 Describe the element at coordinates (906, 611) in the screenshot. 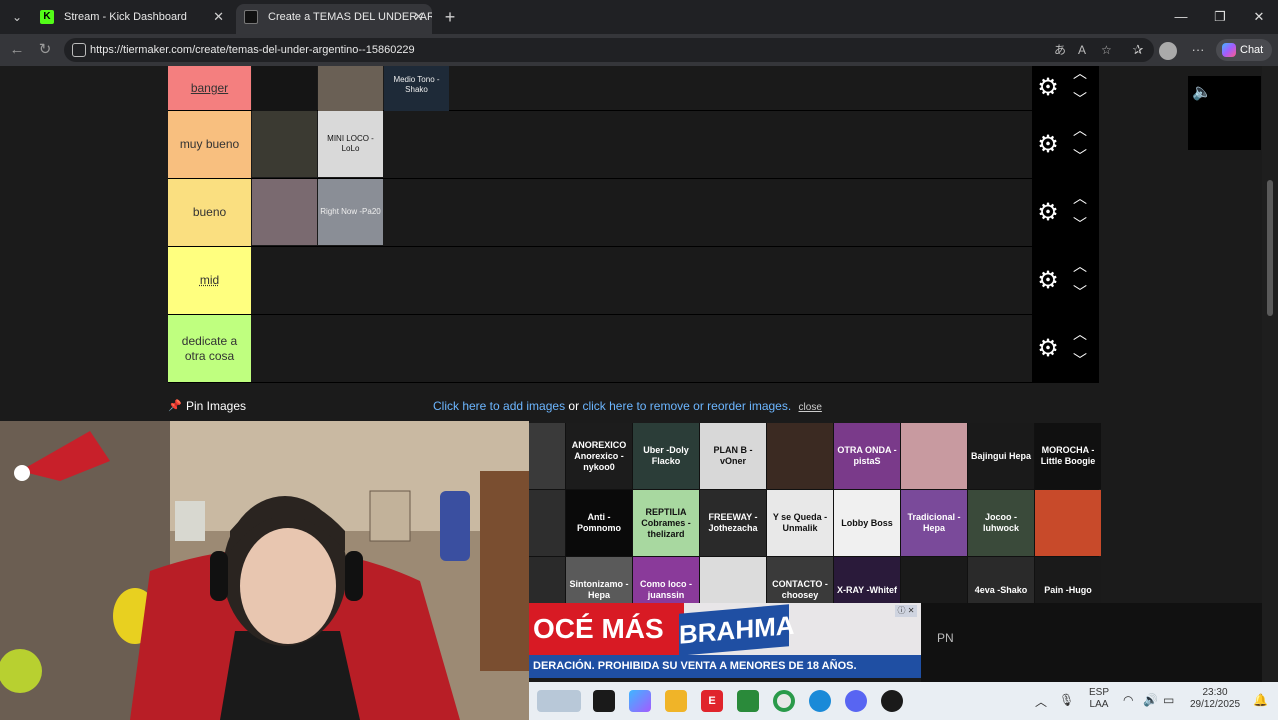

I see `ad-choices-icon: ⓘ ✕` at that location.